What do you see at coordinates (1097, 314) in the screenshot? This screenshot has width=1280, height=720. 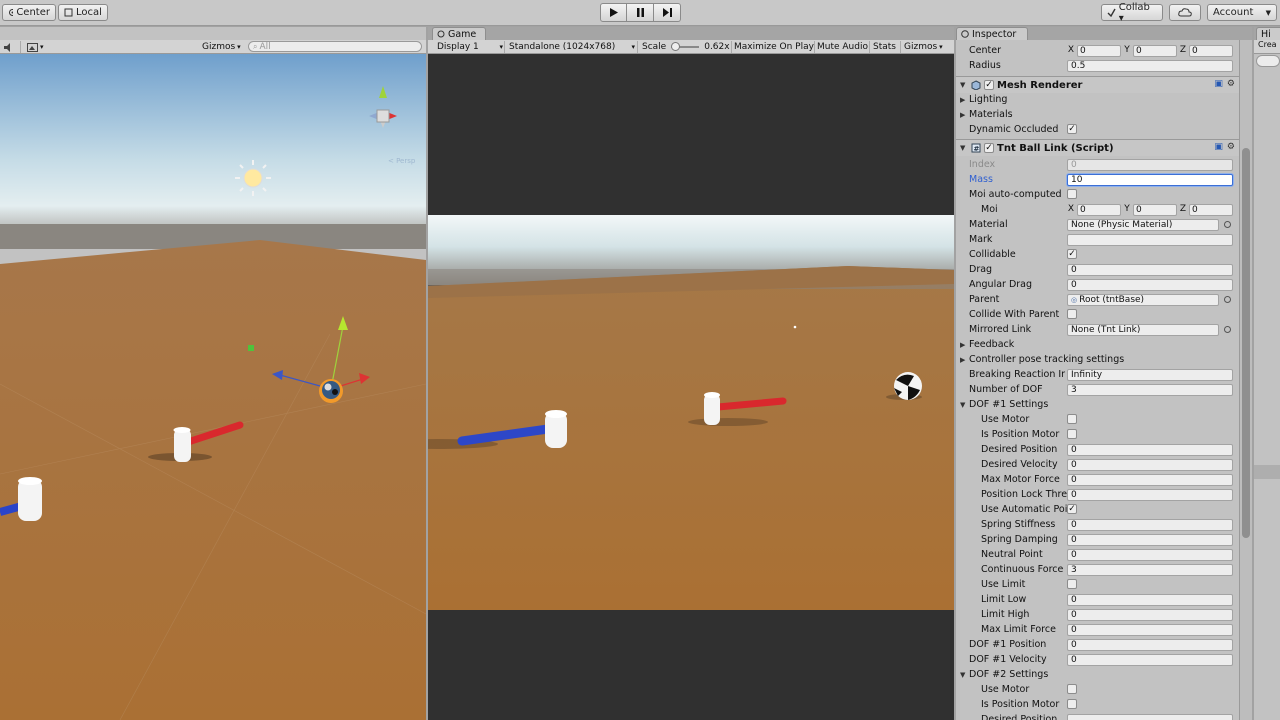 I see `property-row: Collide With Parent` at bounding box center [1097, 314].